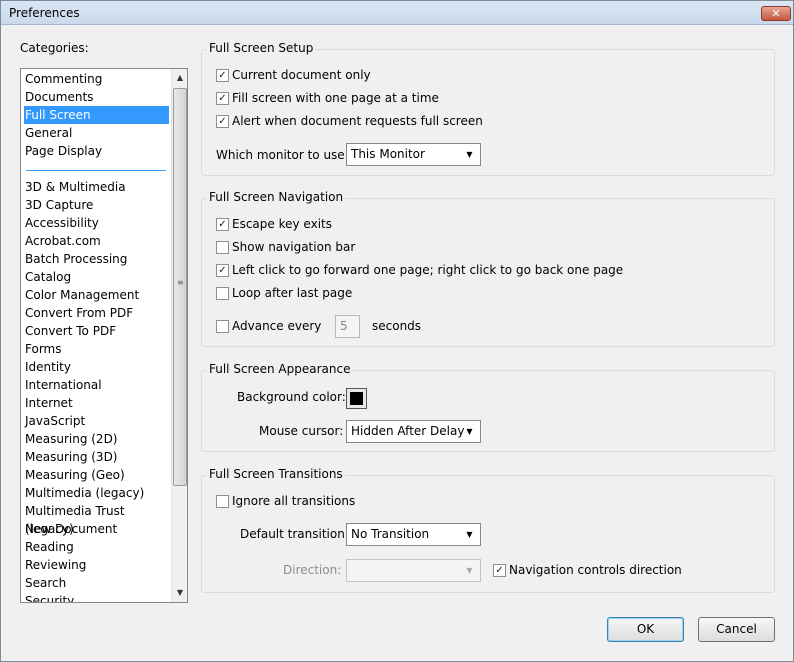 Image resolution: width=794 pixels, height=662 pixels. Describe the element at coordinates (96, 367) in the screenshot. I see `list-item: Identity` at that location.